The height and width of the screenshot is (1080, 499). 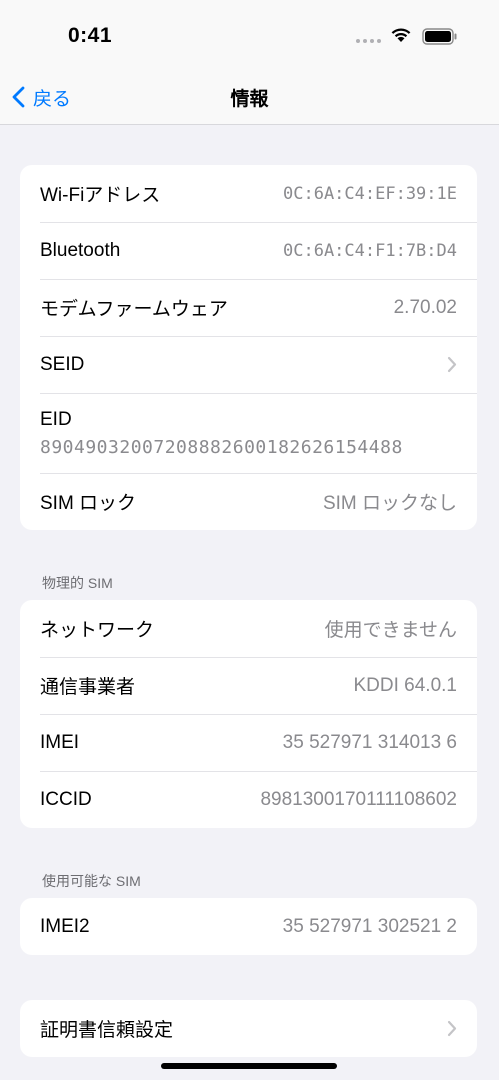 What do you see at coordinates (248, 307) in the screenshot?
I see `modem-firmware-row: モデムファームウェア 2.70.02` at bounding box center [248, 307].